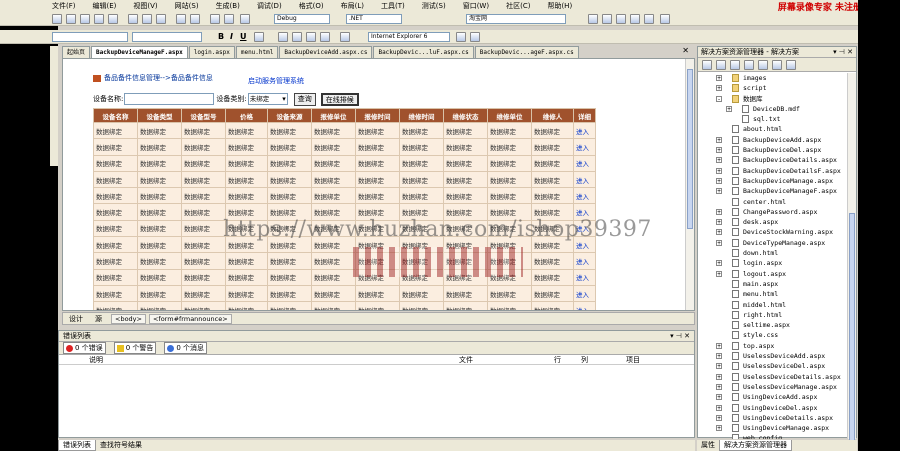 This screenshot has width=900, height=451. Describe the element at coordinates (773, 428) in the screenshot. I see `tree-item: + UsingDeviceManage.aspx` at that location.